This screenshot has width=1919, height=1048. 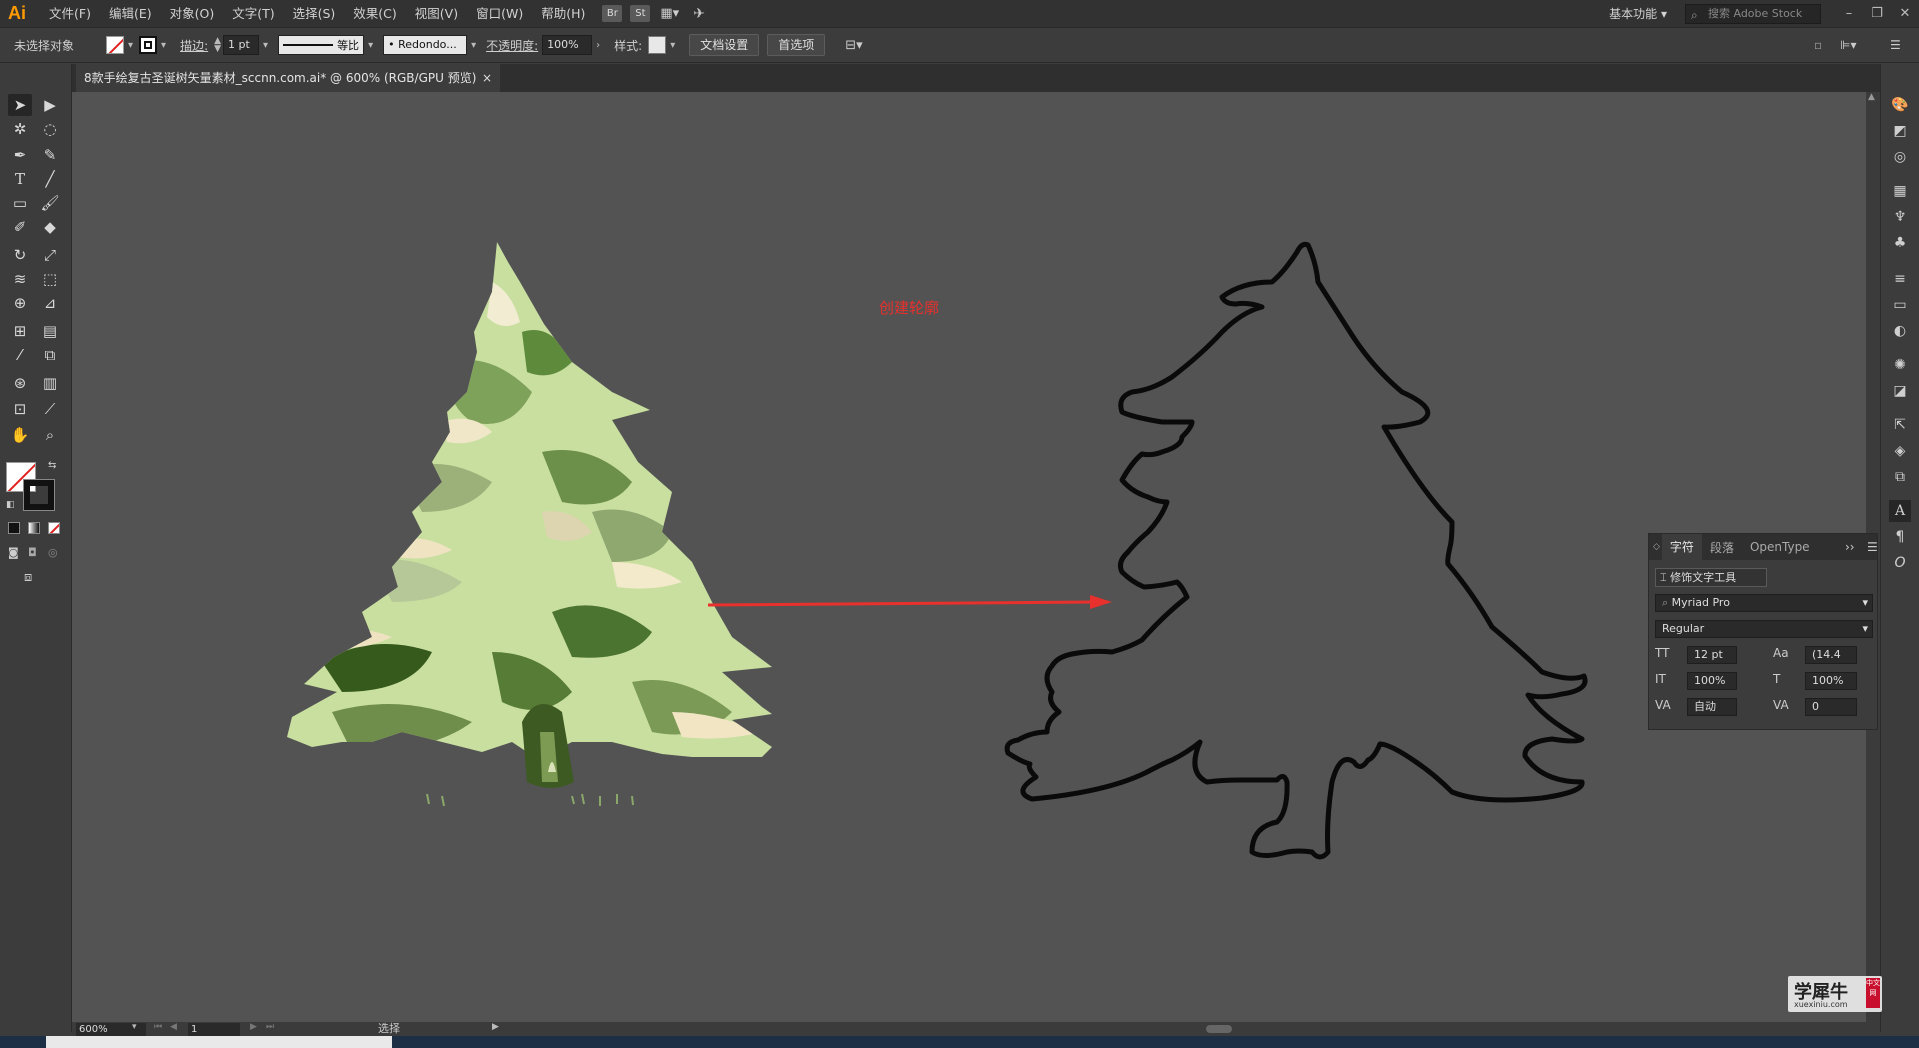 What do you see at coordinates (1753, 13) in the screenshot?
I see `stock-search-input: ⌕ 搜索 Adobe Stock` at bounding box center [1753, 13].